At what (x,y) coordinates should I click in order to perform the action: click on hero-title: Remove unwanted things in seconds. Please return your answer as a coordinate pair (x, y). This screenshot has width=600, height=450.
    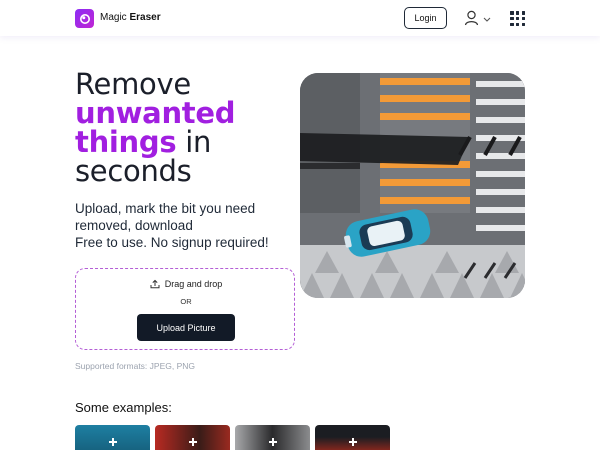
    Looking at the image, I should click on (185, 128).